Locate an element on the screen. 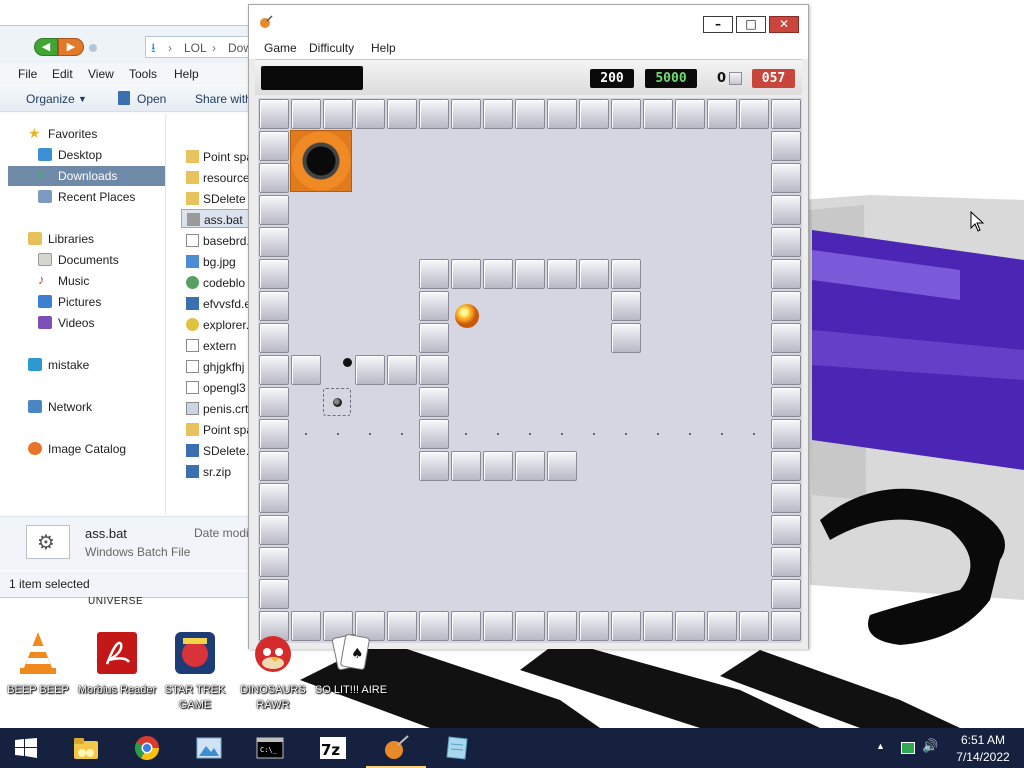 The width and height of the screenshot is (1024, 768). start-button is located at coordinates (27, 748).